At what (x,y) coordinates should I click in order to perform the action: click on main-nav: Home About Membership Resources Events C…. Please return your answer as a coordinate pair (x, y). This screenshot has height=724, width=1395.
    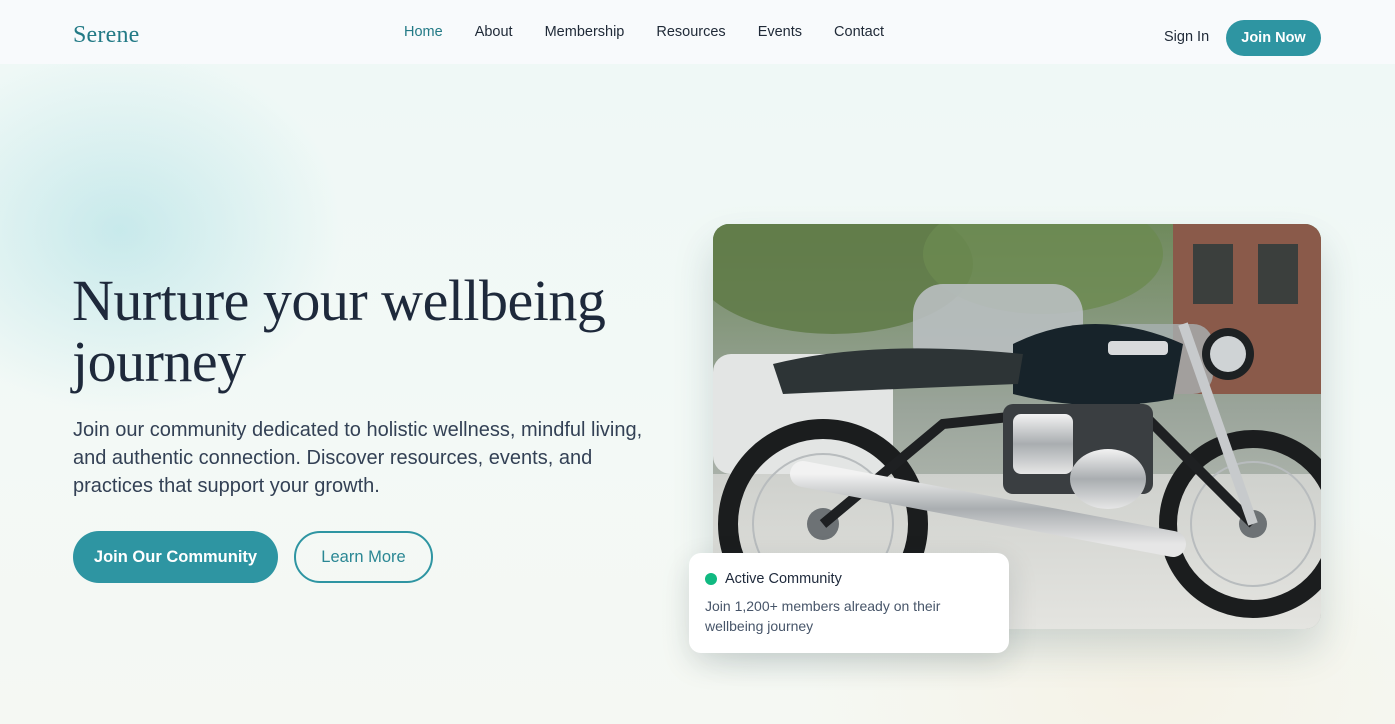
    Looking at the image, I should click on (644, 32).